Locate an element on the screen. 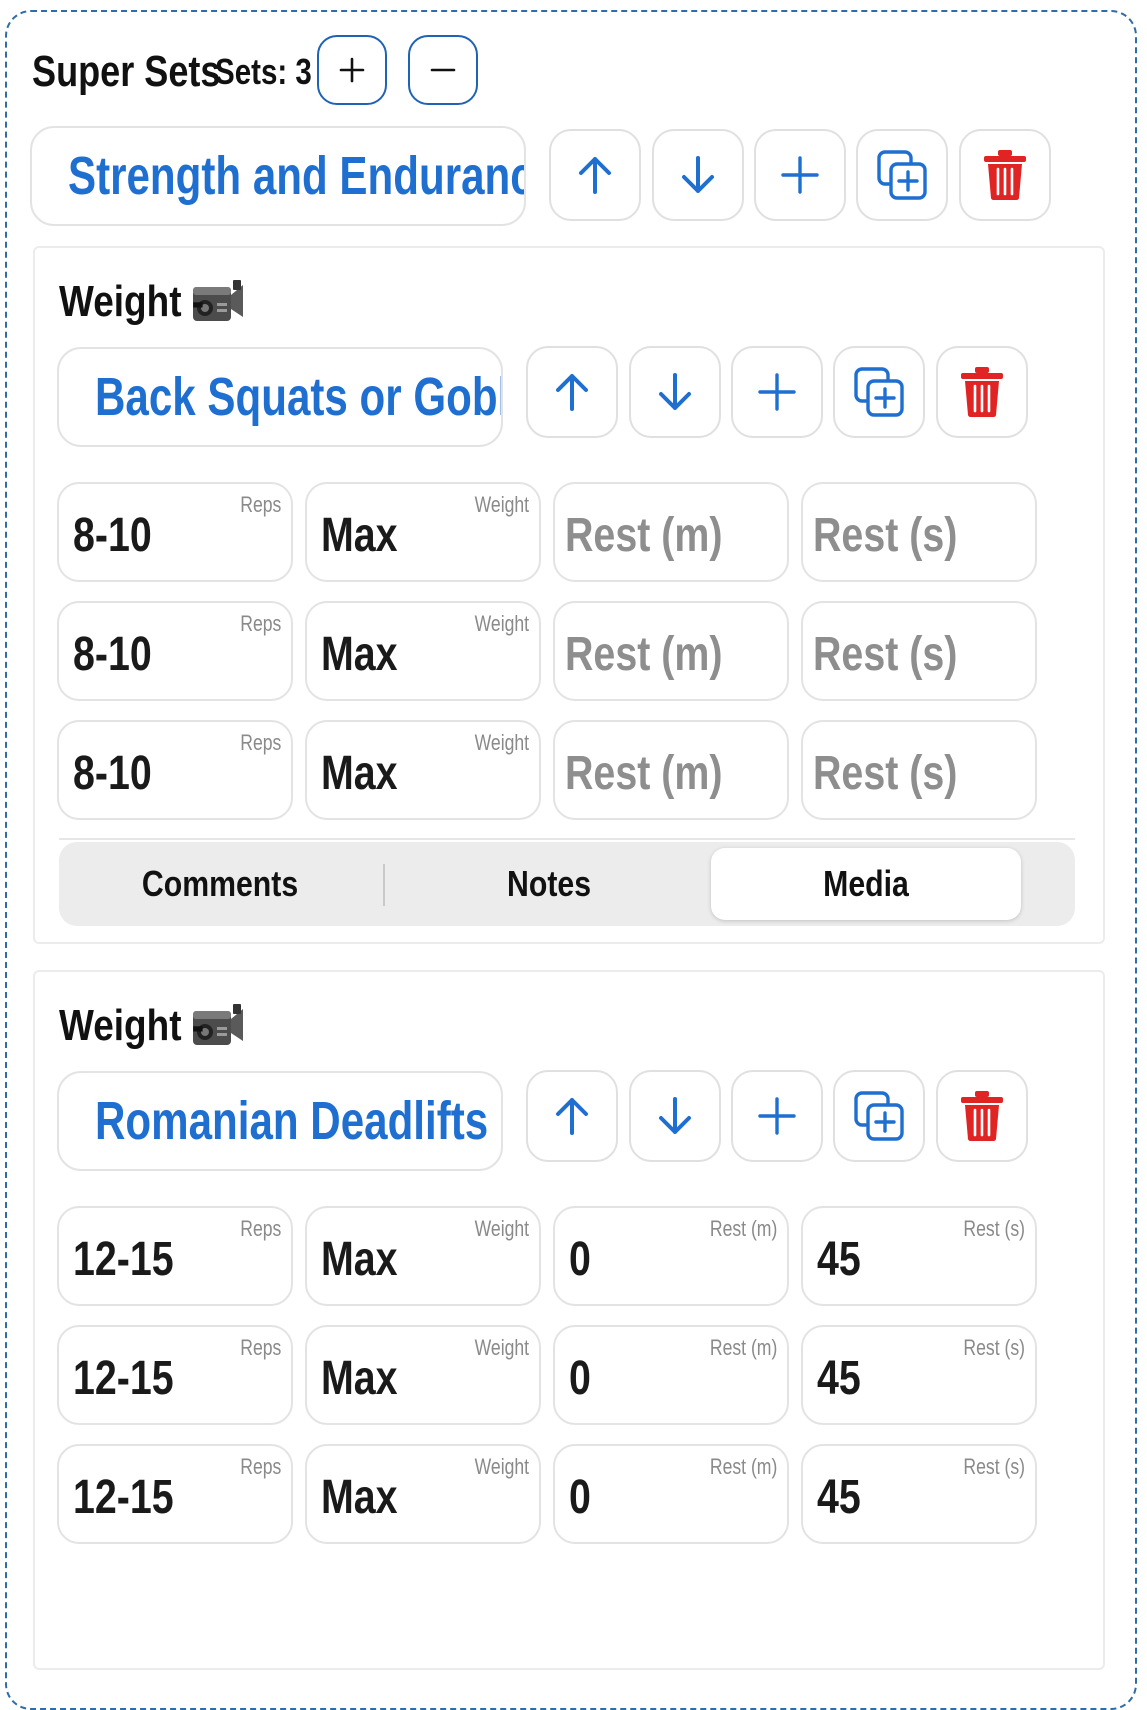  sets-count: Sets: 3 is located at coordinates (263, 71).